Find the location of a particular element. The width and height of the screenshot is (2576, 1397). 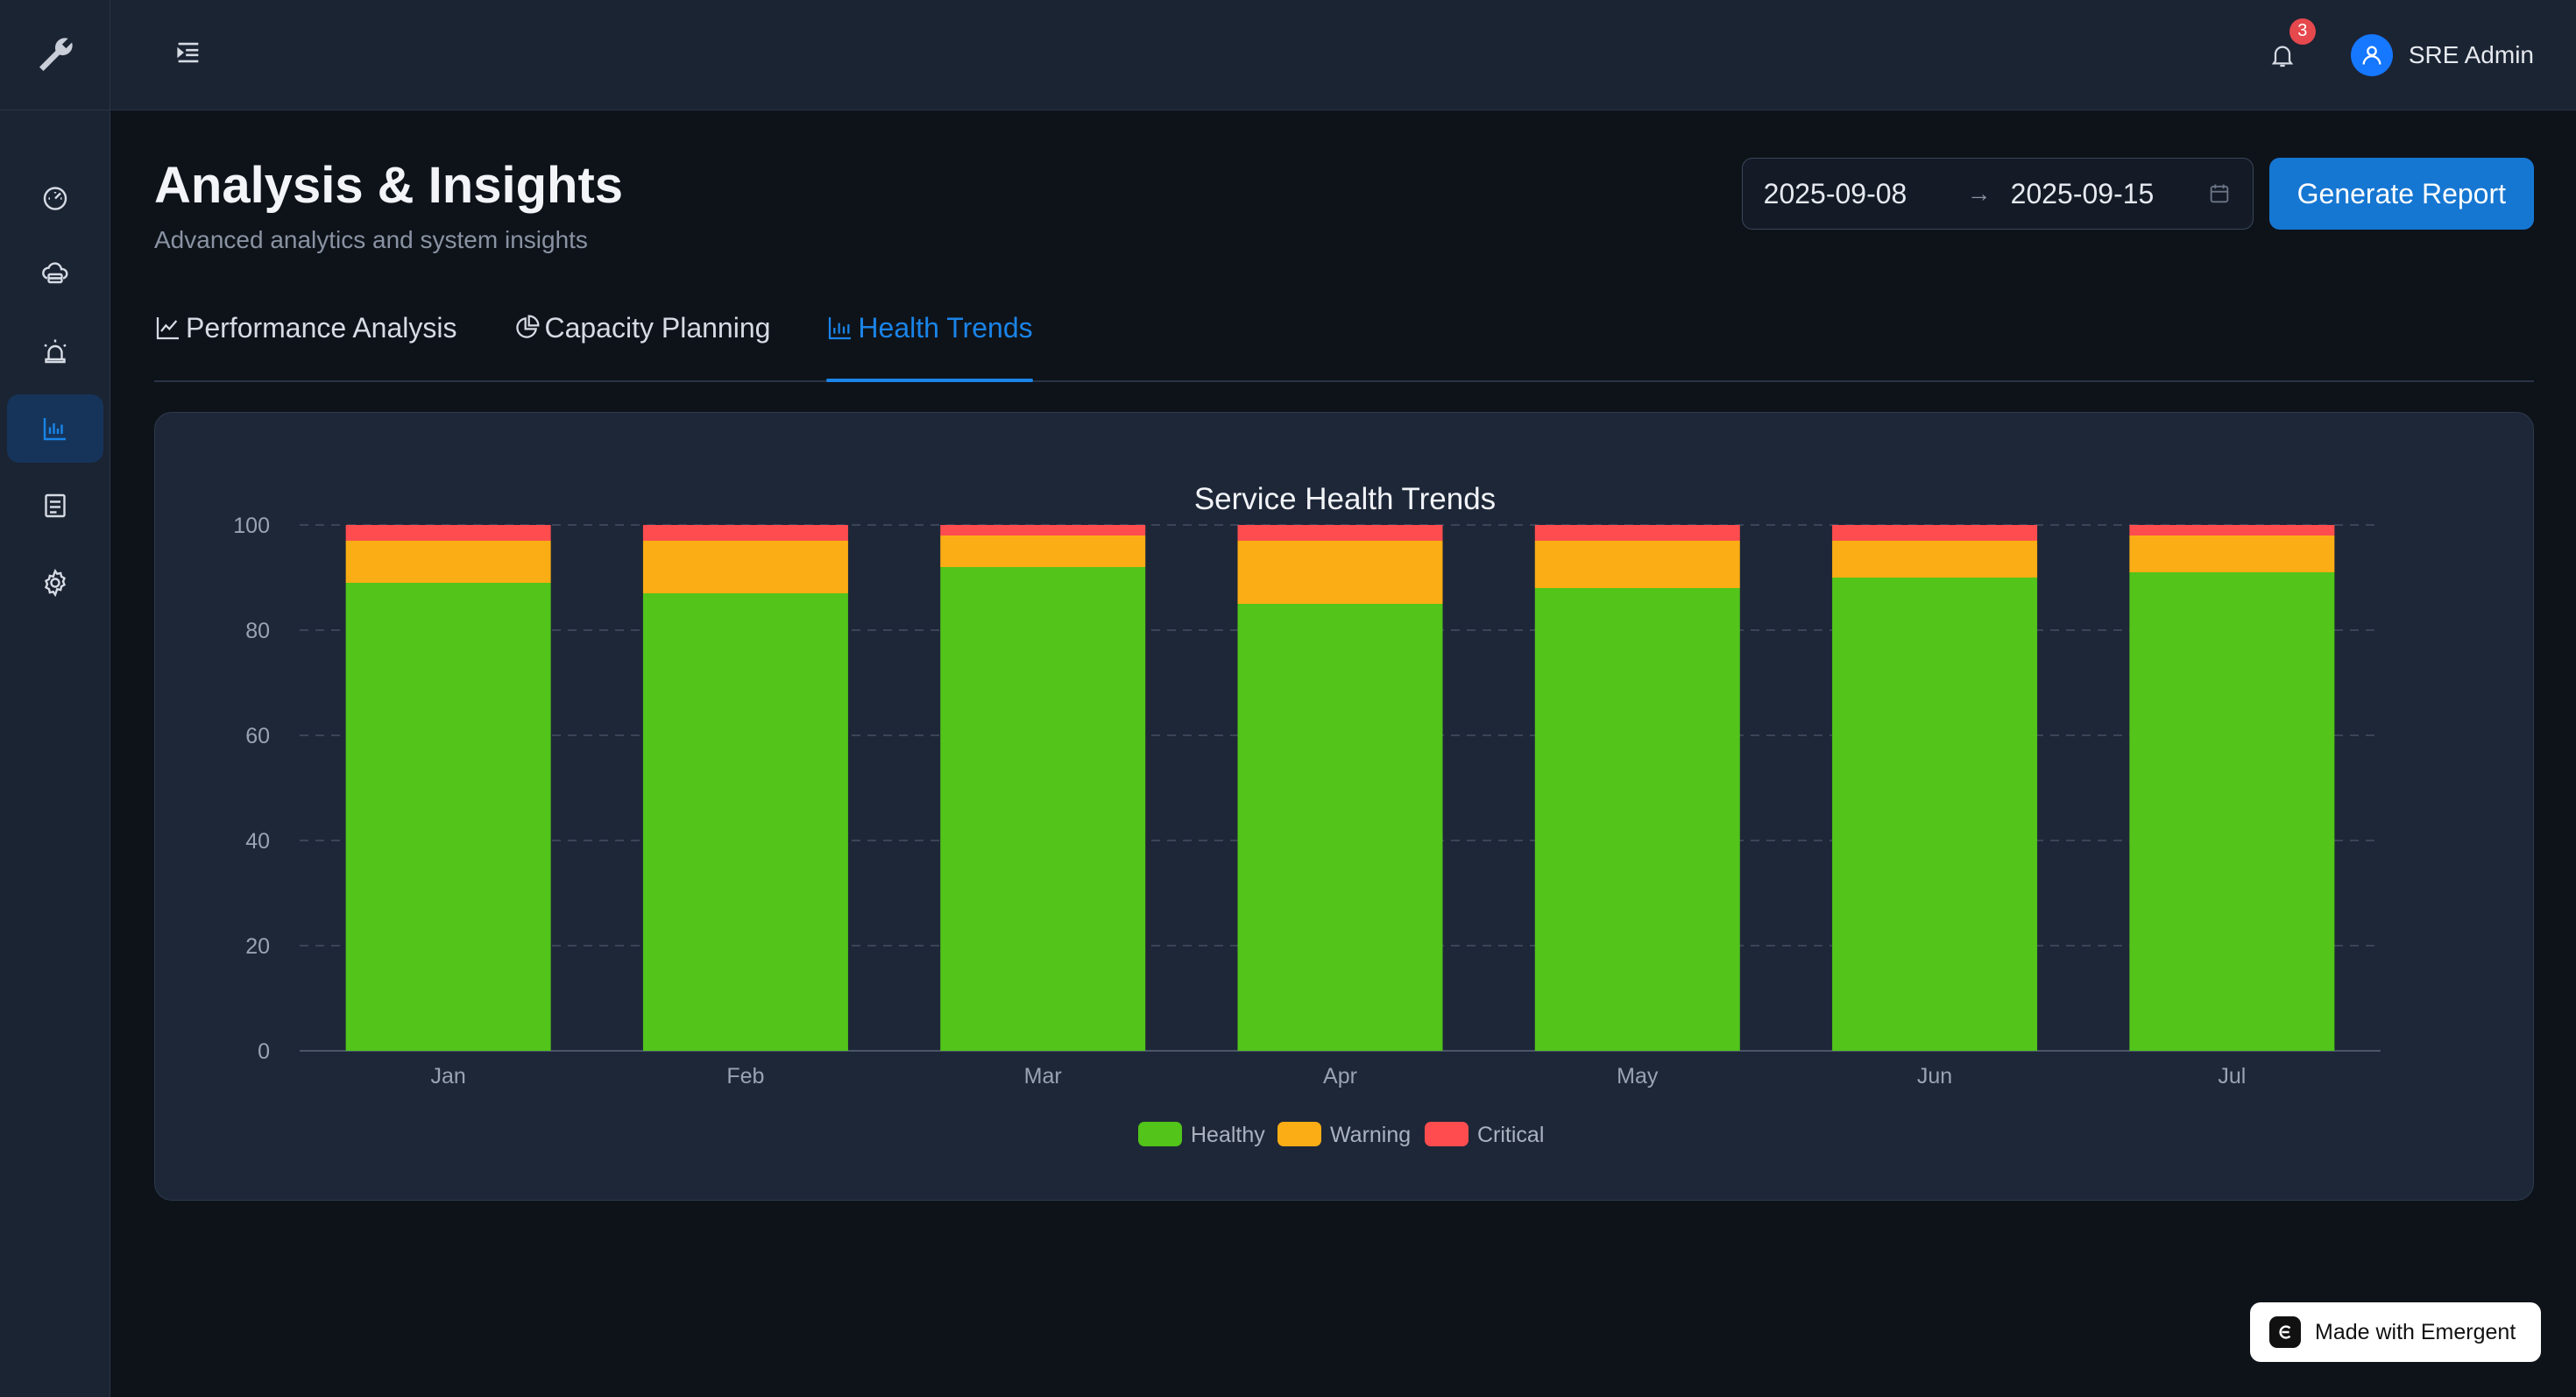

user-menu: SRE Admin is located at coordinates (2442, 55).